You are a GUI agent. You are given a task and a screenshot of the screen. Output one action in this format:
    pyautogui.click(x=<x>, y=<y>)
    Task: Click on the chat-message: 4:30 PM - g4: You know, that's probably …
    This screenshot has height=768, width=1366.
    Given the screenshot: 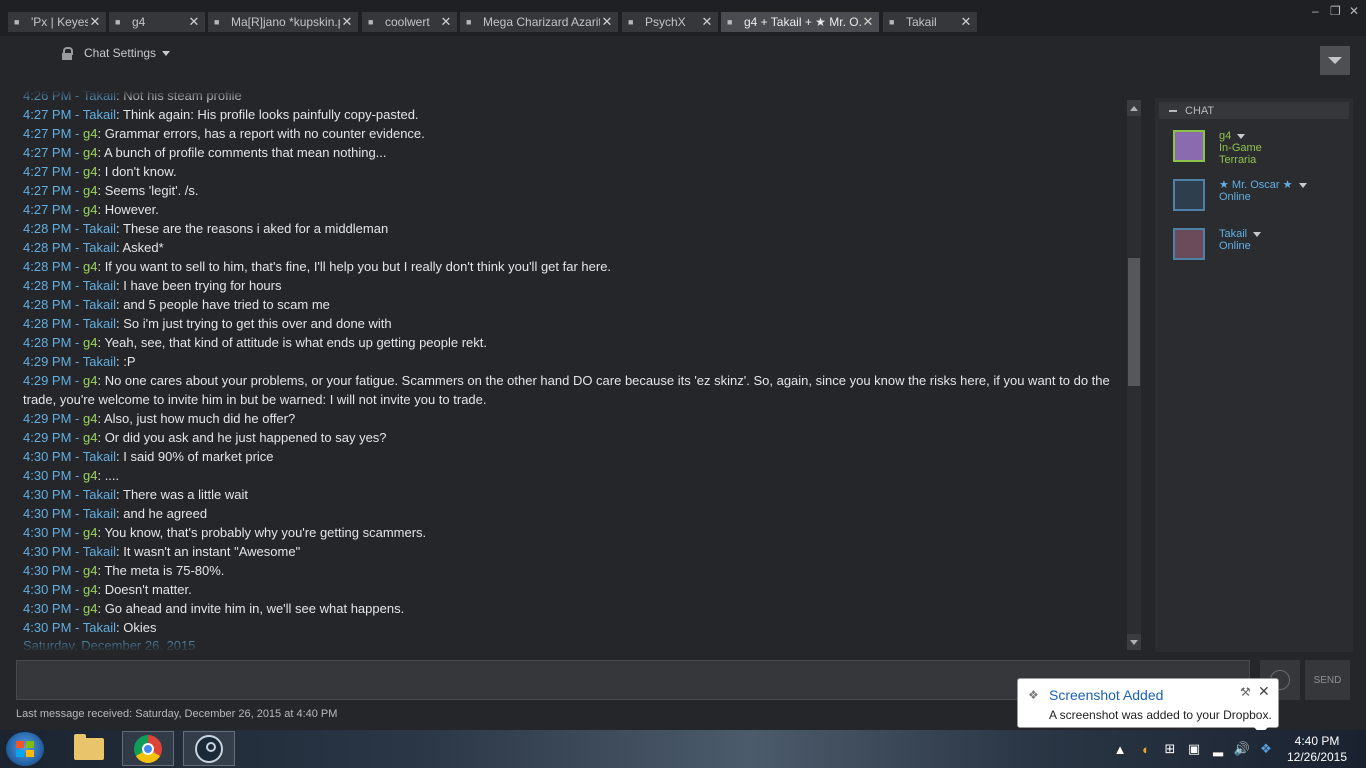 What is the action you would take?
    pyautogui.click(x=225, y=532)
    